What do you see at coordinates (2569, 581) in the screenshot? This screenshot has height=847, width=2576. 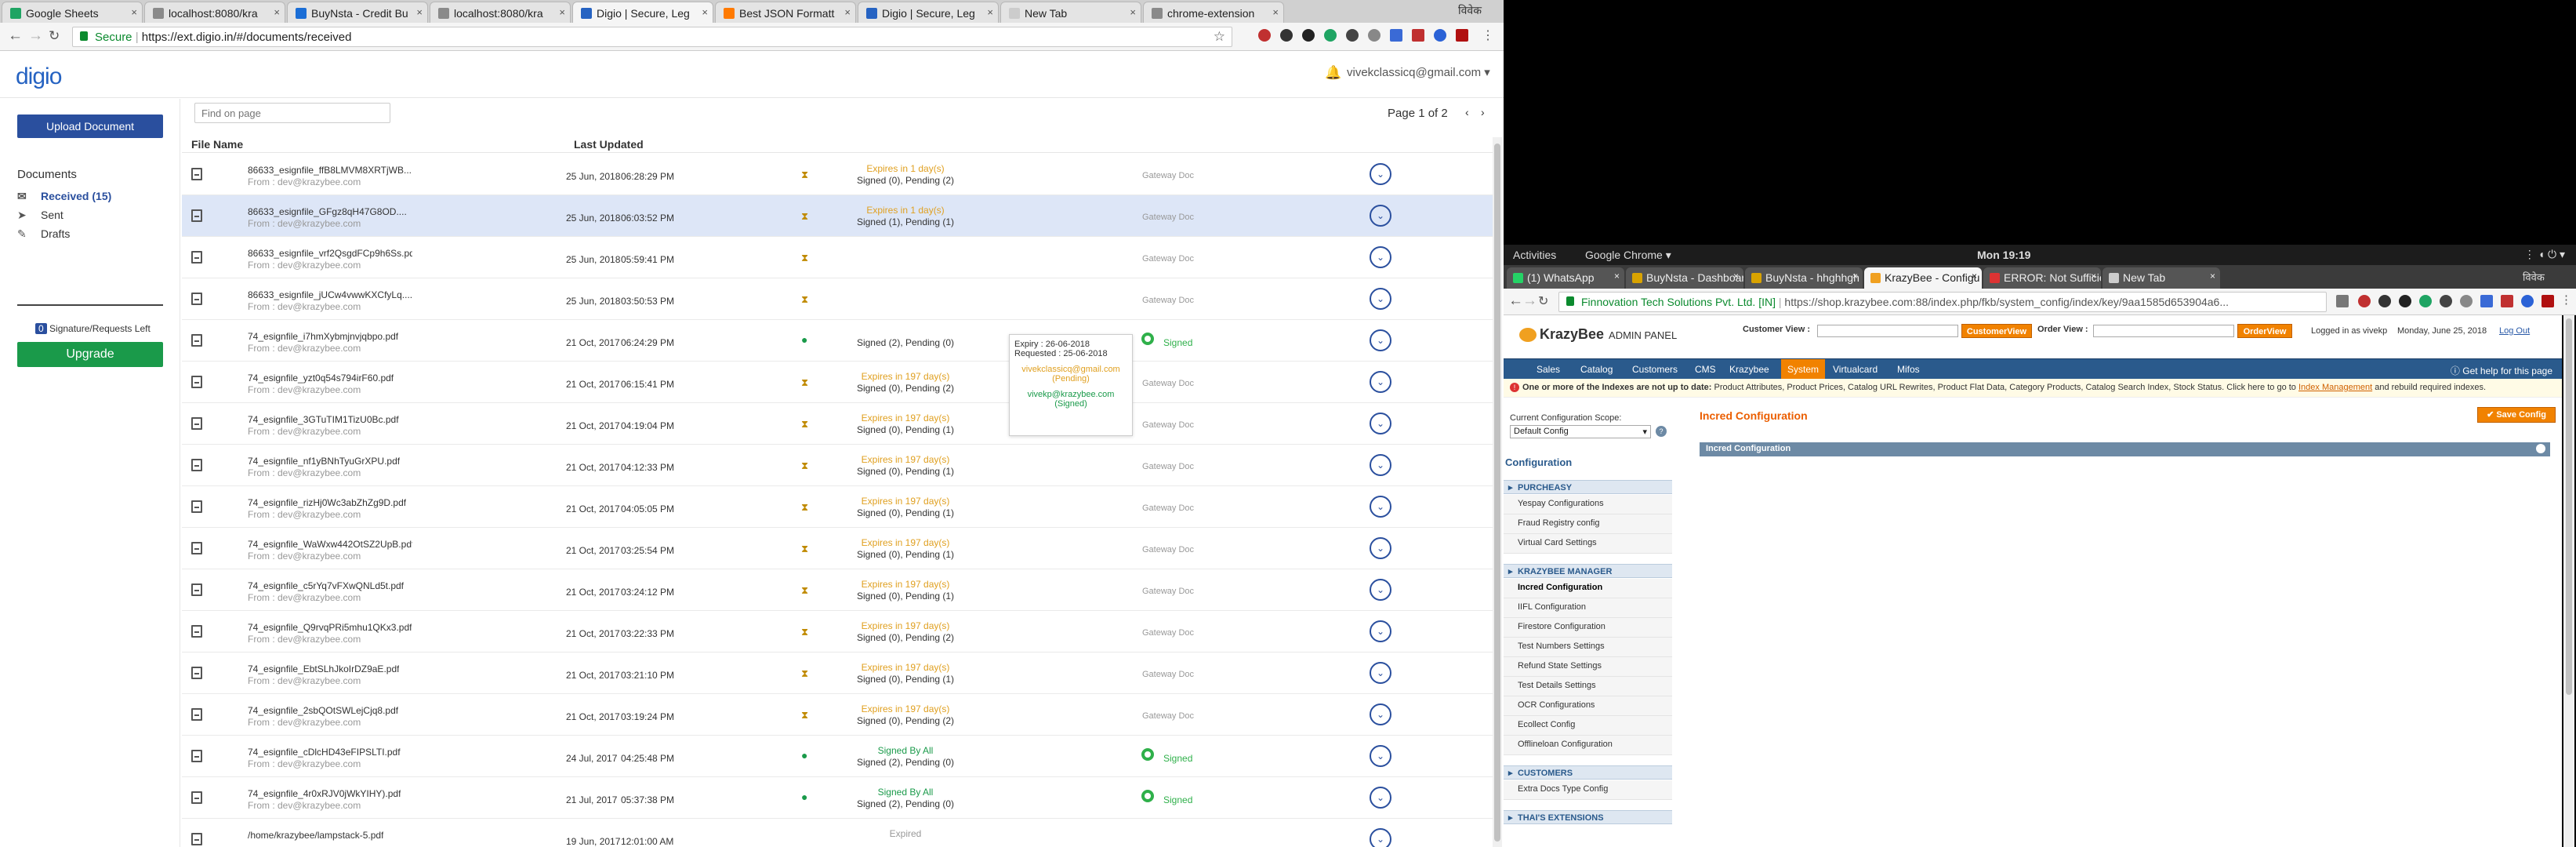 I see `vertical-scrollbar` at bounding box center [2569, 581].